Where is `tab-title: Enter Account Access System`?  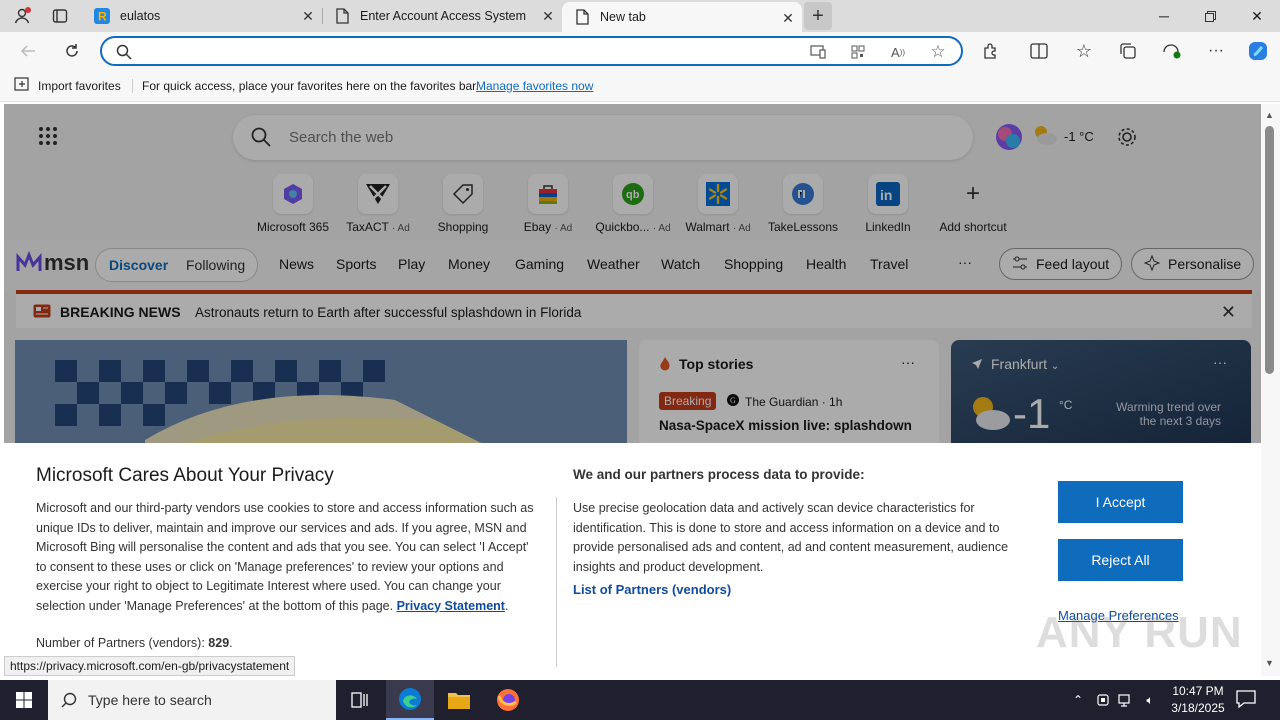 tab-title: Enter Account Access System is located at coordinates (443, 16).